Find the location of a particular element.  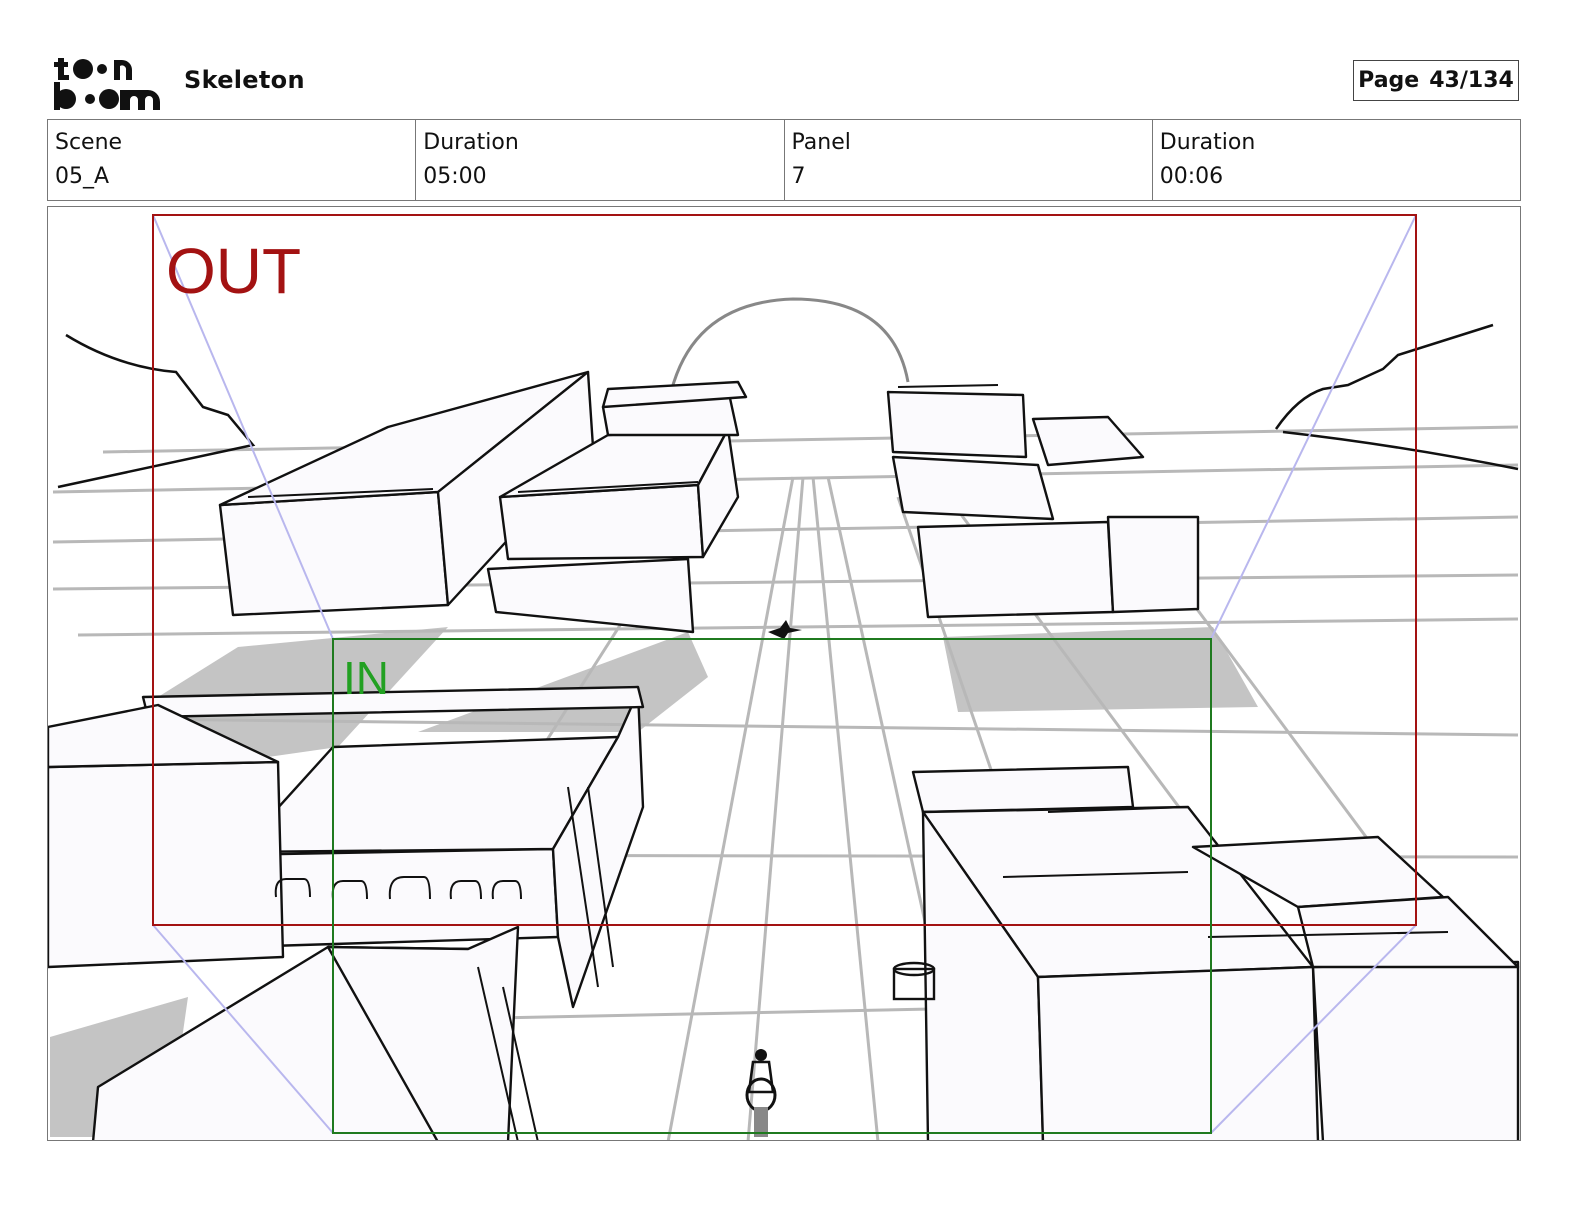

out-frame-label: OUT is located at coordinates (234, 271).